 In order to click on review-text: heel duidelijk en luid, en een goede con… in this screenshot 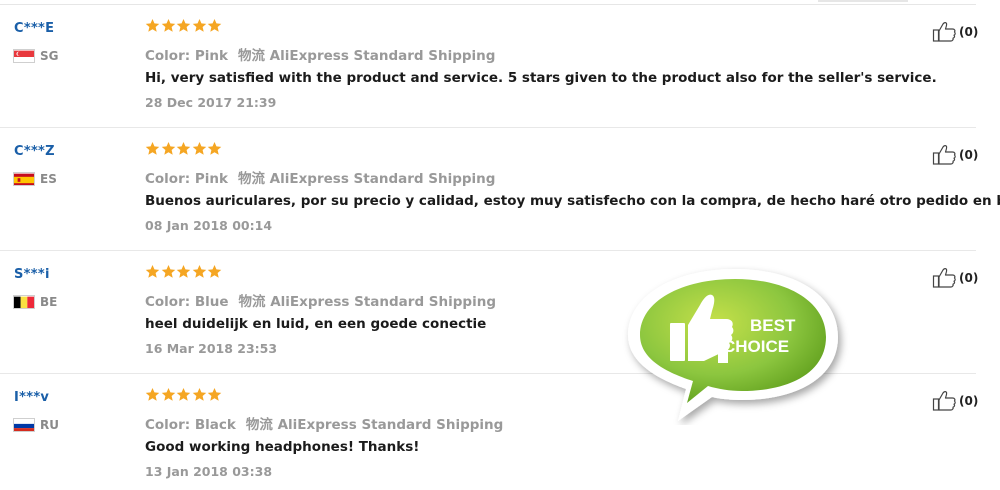, I will do `click(316, 324)`.